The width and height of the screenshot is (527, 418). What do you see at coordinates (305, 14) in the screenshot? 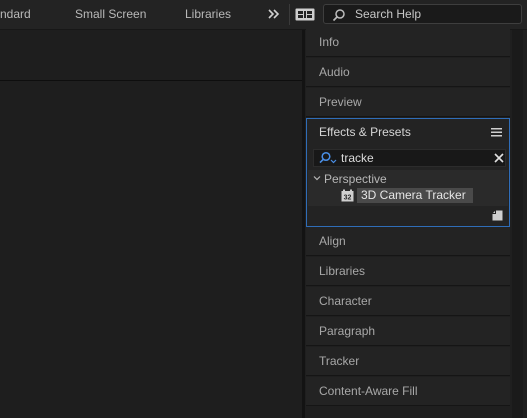
I see `workspace-switcher-icon` at bounding box center [305, 14].